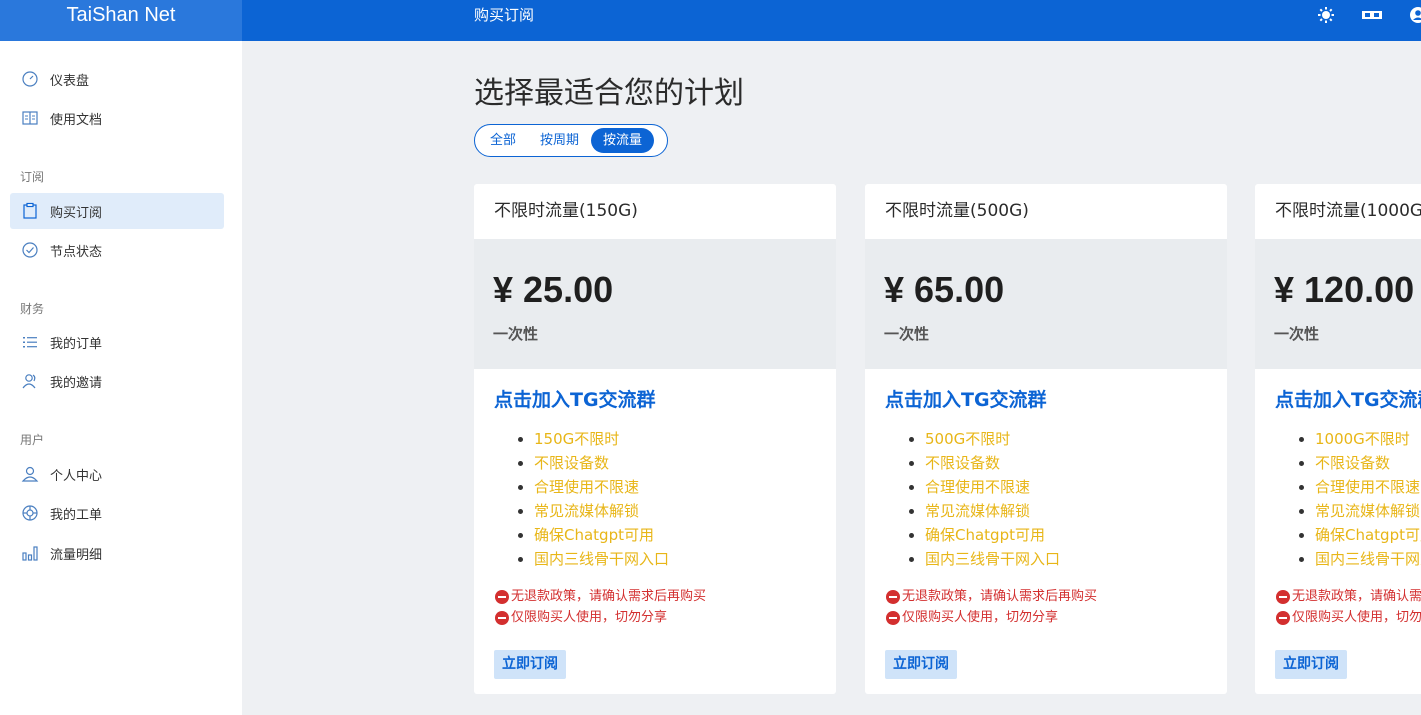  Describe the element at coordinates (559, 140) in the screenshot. I see `filter-tab-period: 按周期` at that location.